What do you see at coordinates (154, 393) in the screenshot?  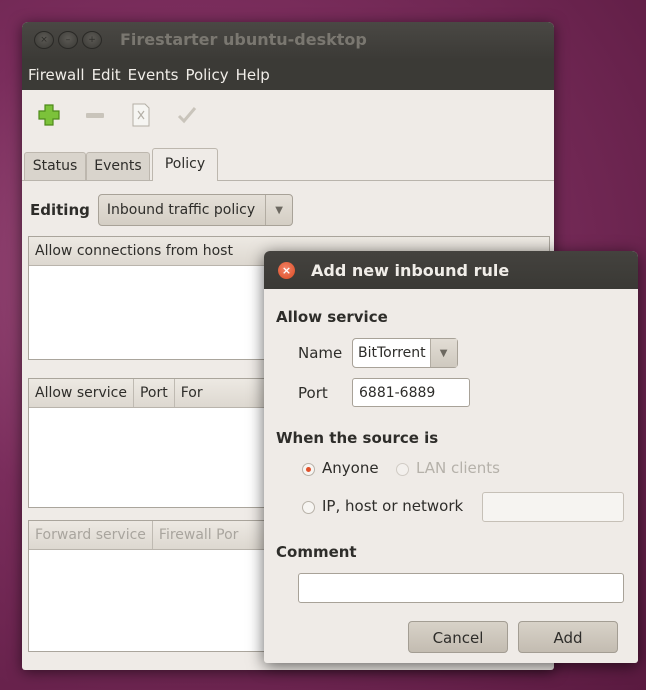 I see `column-port: Port` at bounding box center [154, 393].